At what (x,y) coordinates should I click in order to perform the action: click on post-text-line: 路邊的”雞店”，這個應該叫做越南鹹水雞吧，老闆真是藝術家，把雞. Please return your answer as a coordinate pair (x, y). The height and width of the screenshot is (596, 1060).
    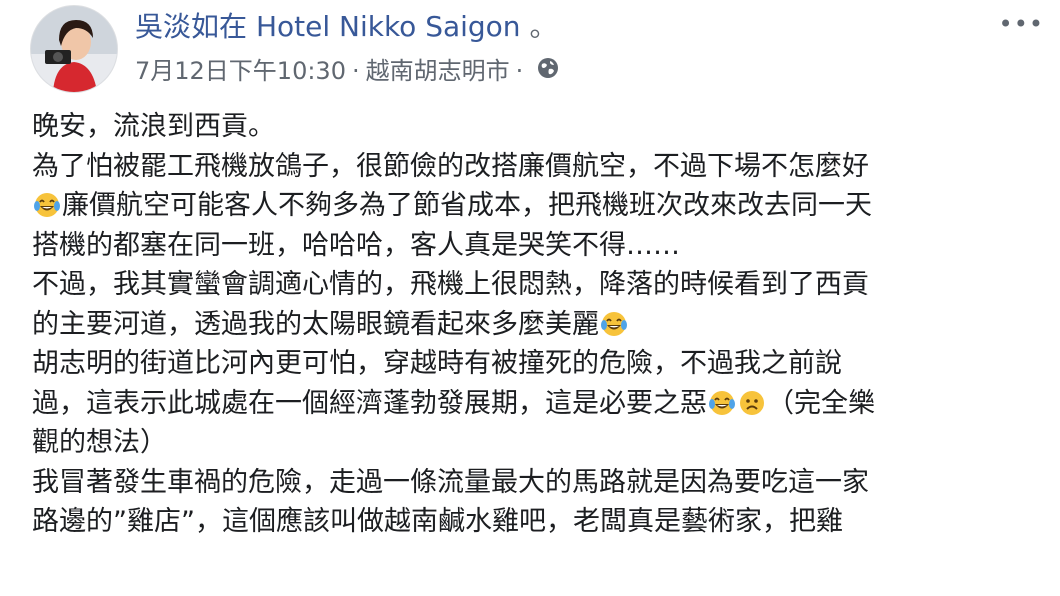
    Looking at the image, I should click on (537, 522).